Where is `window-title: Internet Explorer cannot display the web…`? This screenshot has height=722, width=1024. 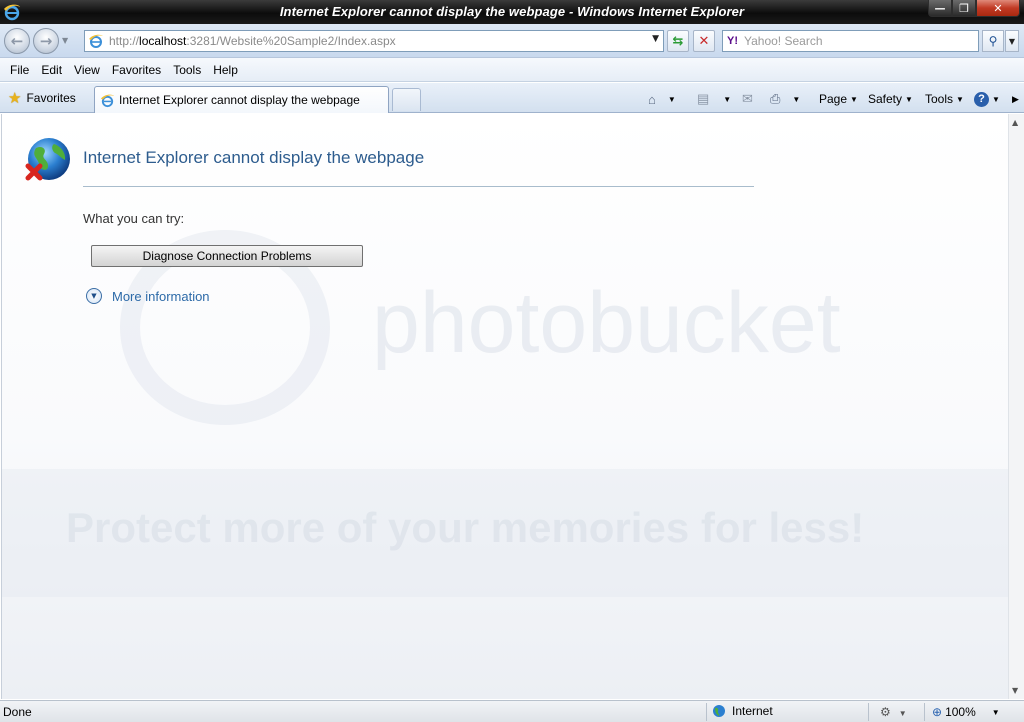 window-title: Internet Explorer cannot display the web… is located at coordinates (512, 11).